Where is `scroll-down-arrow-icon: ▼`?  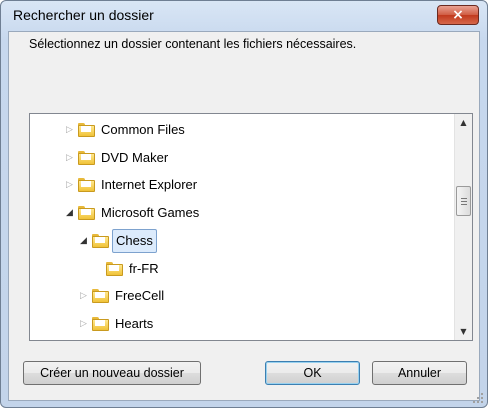 scroll-down-arrow-icon: ▼ is located at coordinates (463, 331).